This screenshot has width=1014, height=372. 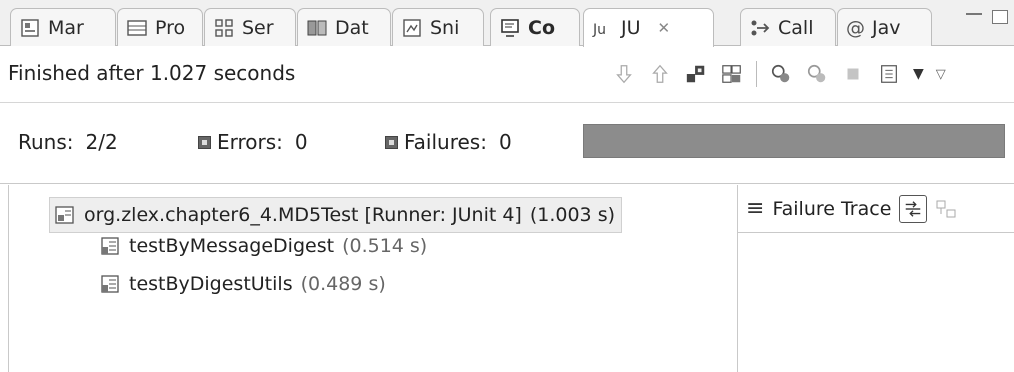 I want to click on maximize-icon, so click(x=1000, y=17).